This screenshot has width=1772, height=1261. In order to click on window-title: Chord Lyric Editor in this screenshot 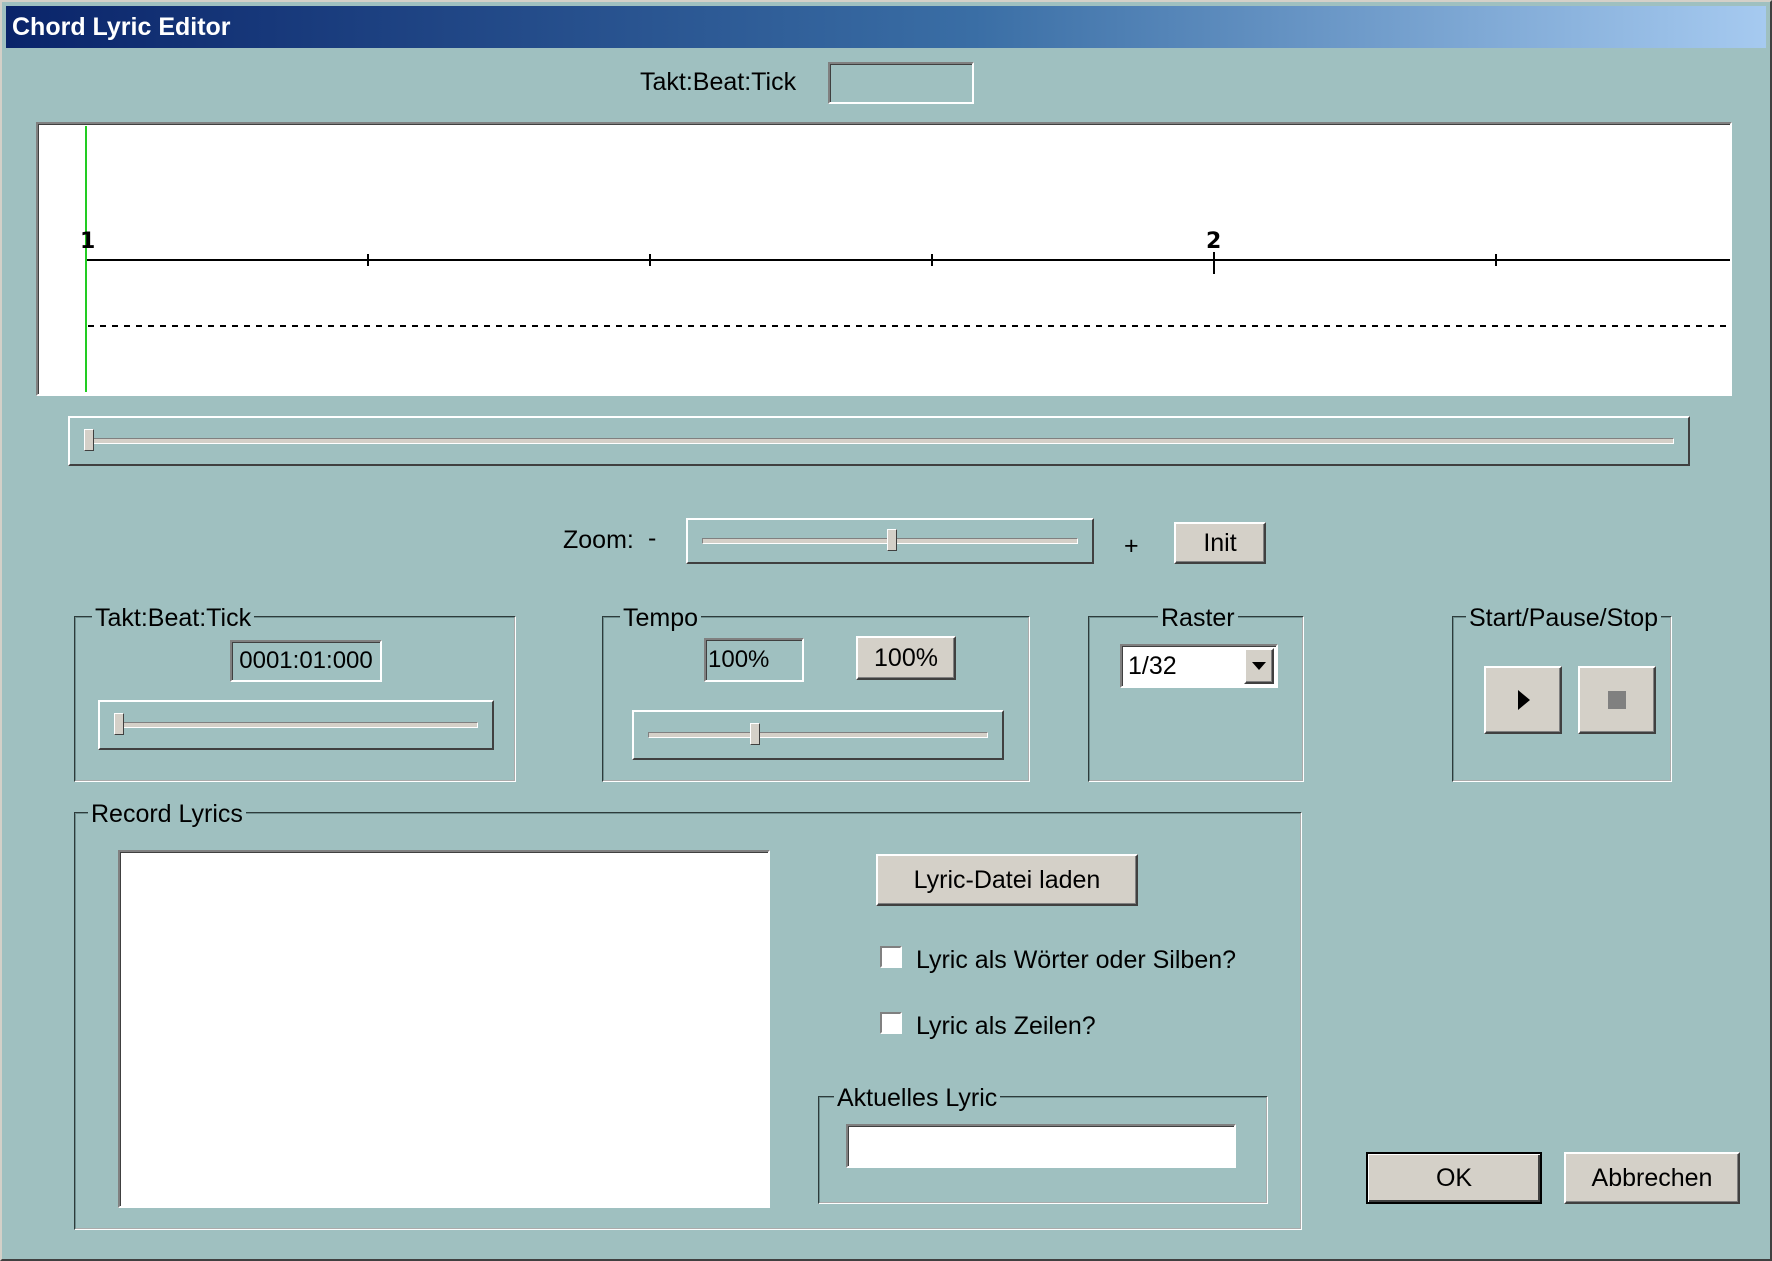, I will do `click(121, 27)`.